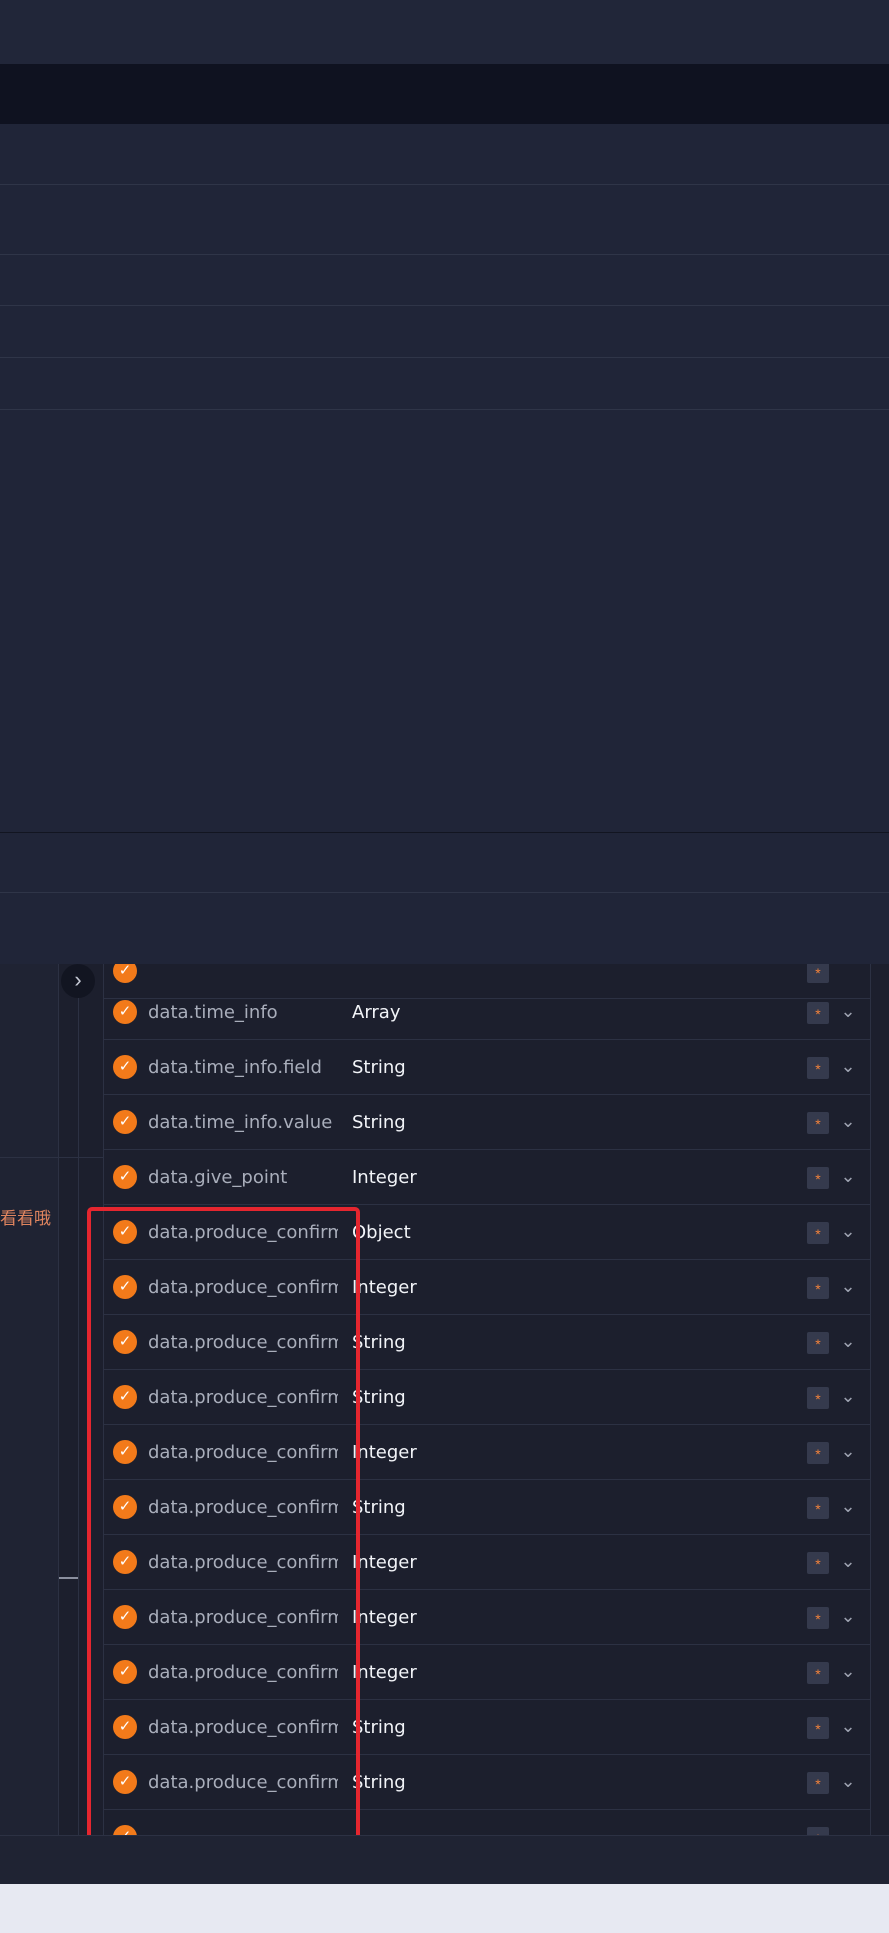 This screenshot has height=1933, width=889. Describe the element at coordinates (376, 1012) in the screenshot. I see `field-type: Array` at that location.